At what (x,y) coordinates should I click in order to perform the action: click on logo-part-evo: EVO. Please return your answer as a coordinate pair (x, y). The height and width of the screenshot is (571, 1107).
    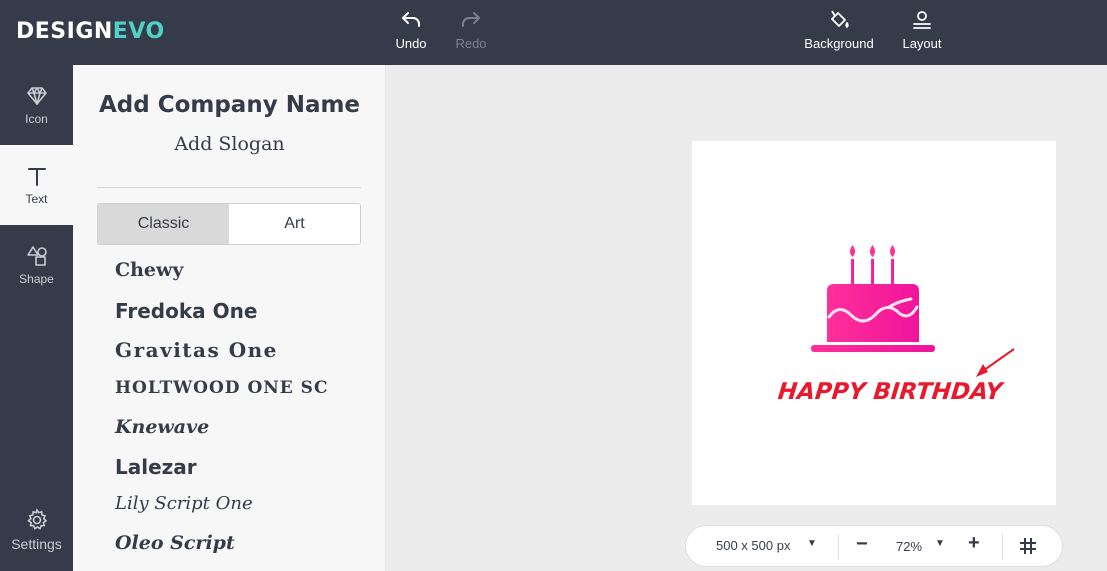
    Looking at the image, I should click on (138, 31).